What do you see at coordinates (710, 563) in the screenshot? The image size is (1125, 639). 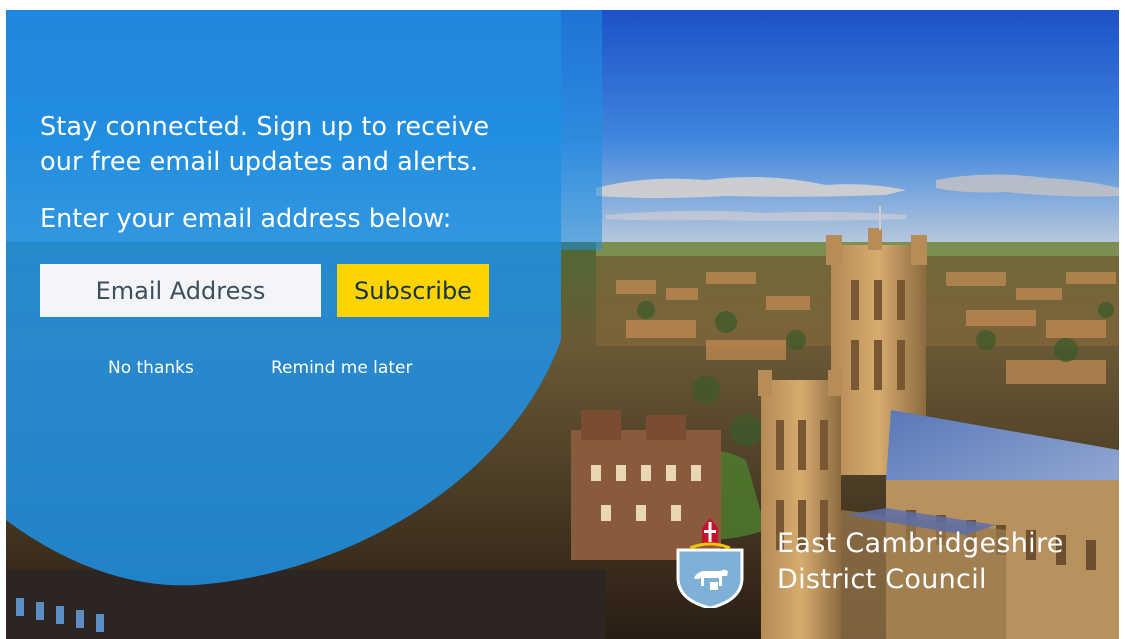 I see `council-crest-icon` at bounding box center [710, 563].